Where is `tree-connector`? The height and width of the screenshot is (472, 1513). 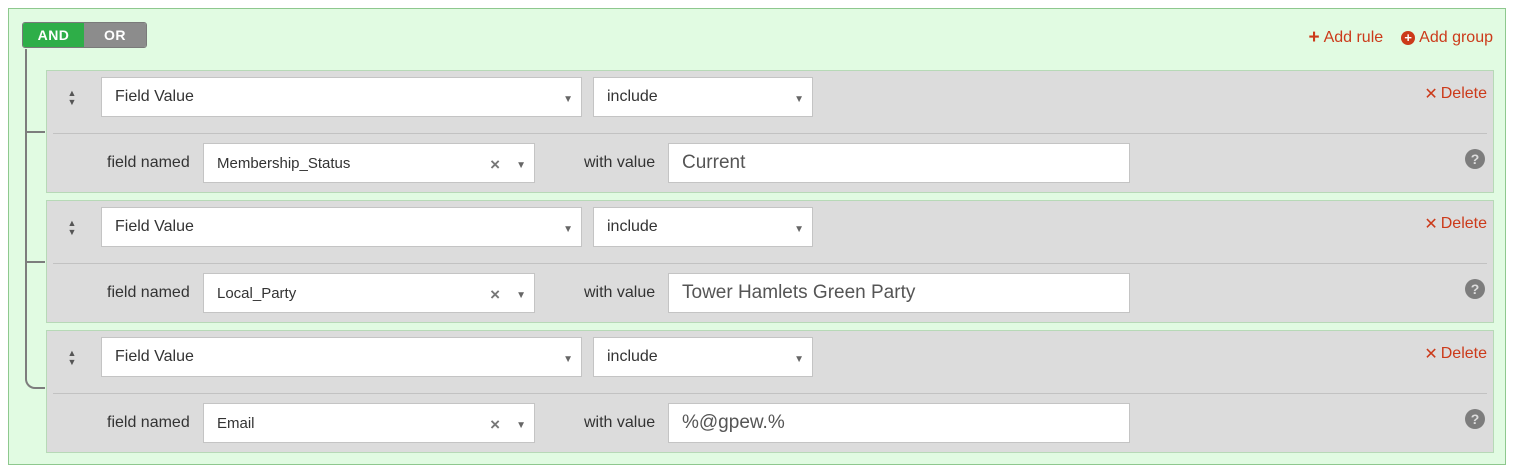 tree-connector is located at coordinates (26, 212).